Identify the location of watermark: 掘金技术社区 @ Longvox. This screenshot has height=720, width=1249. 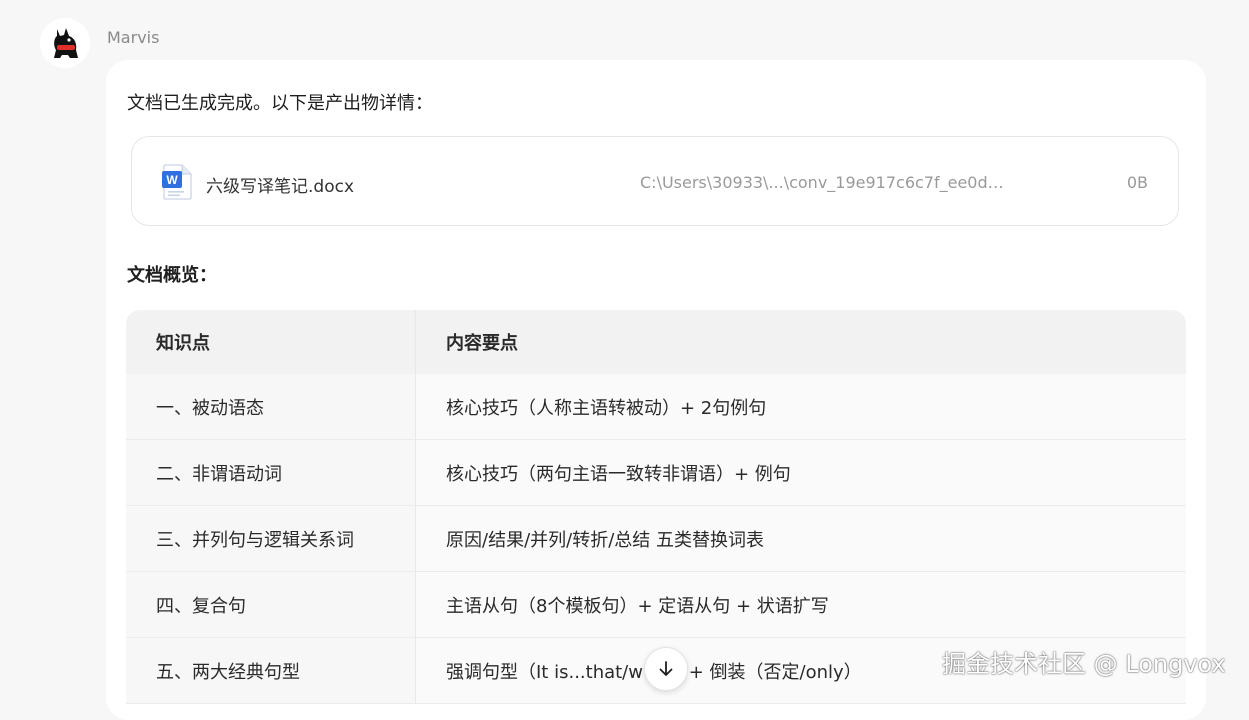
(1084, 664).